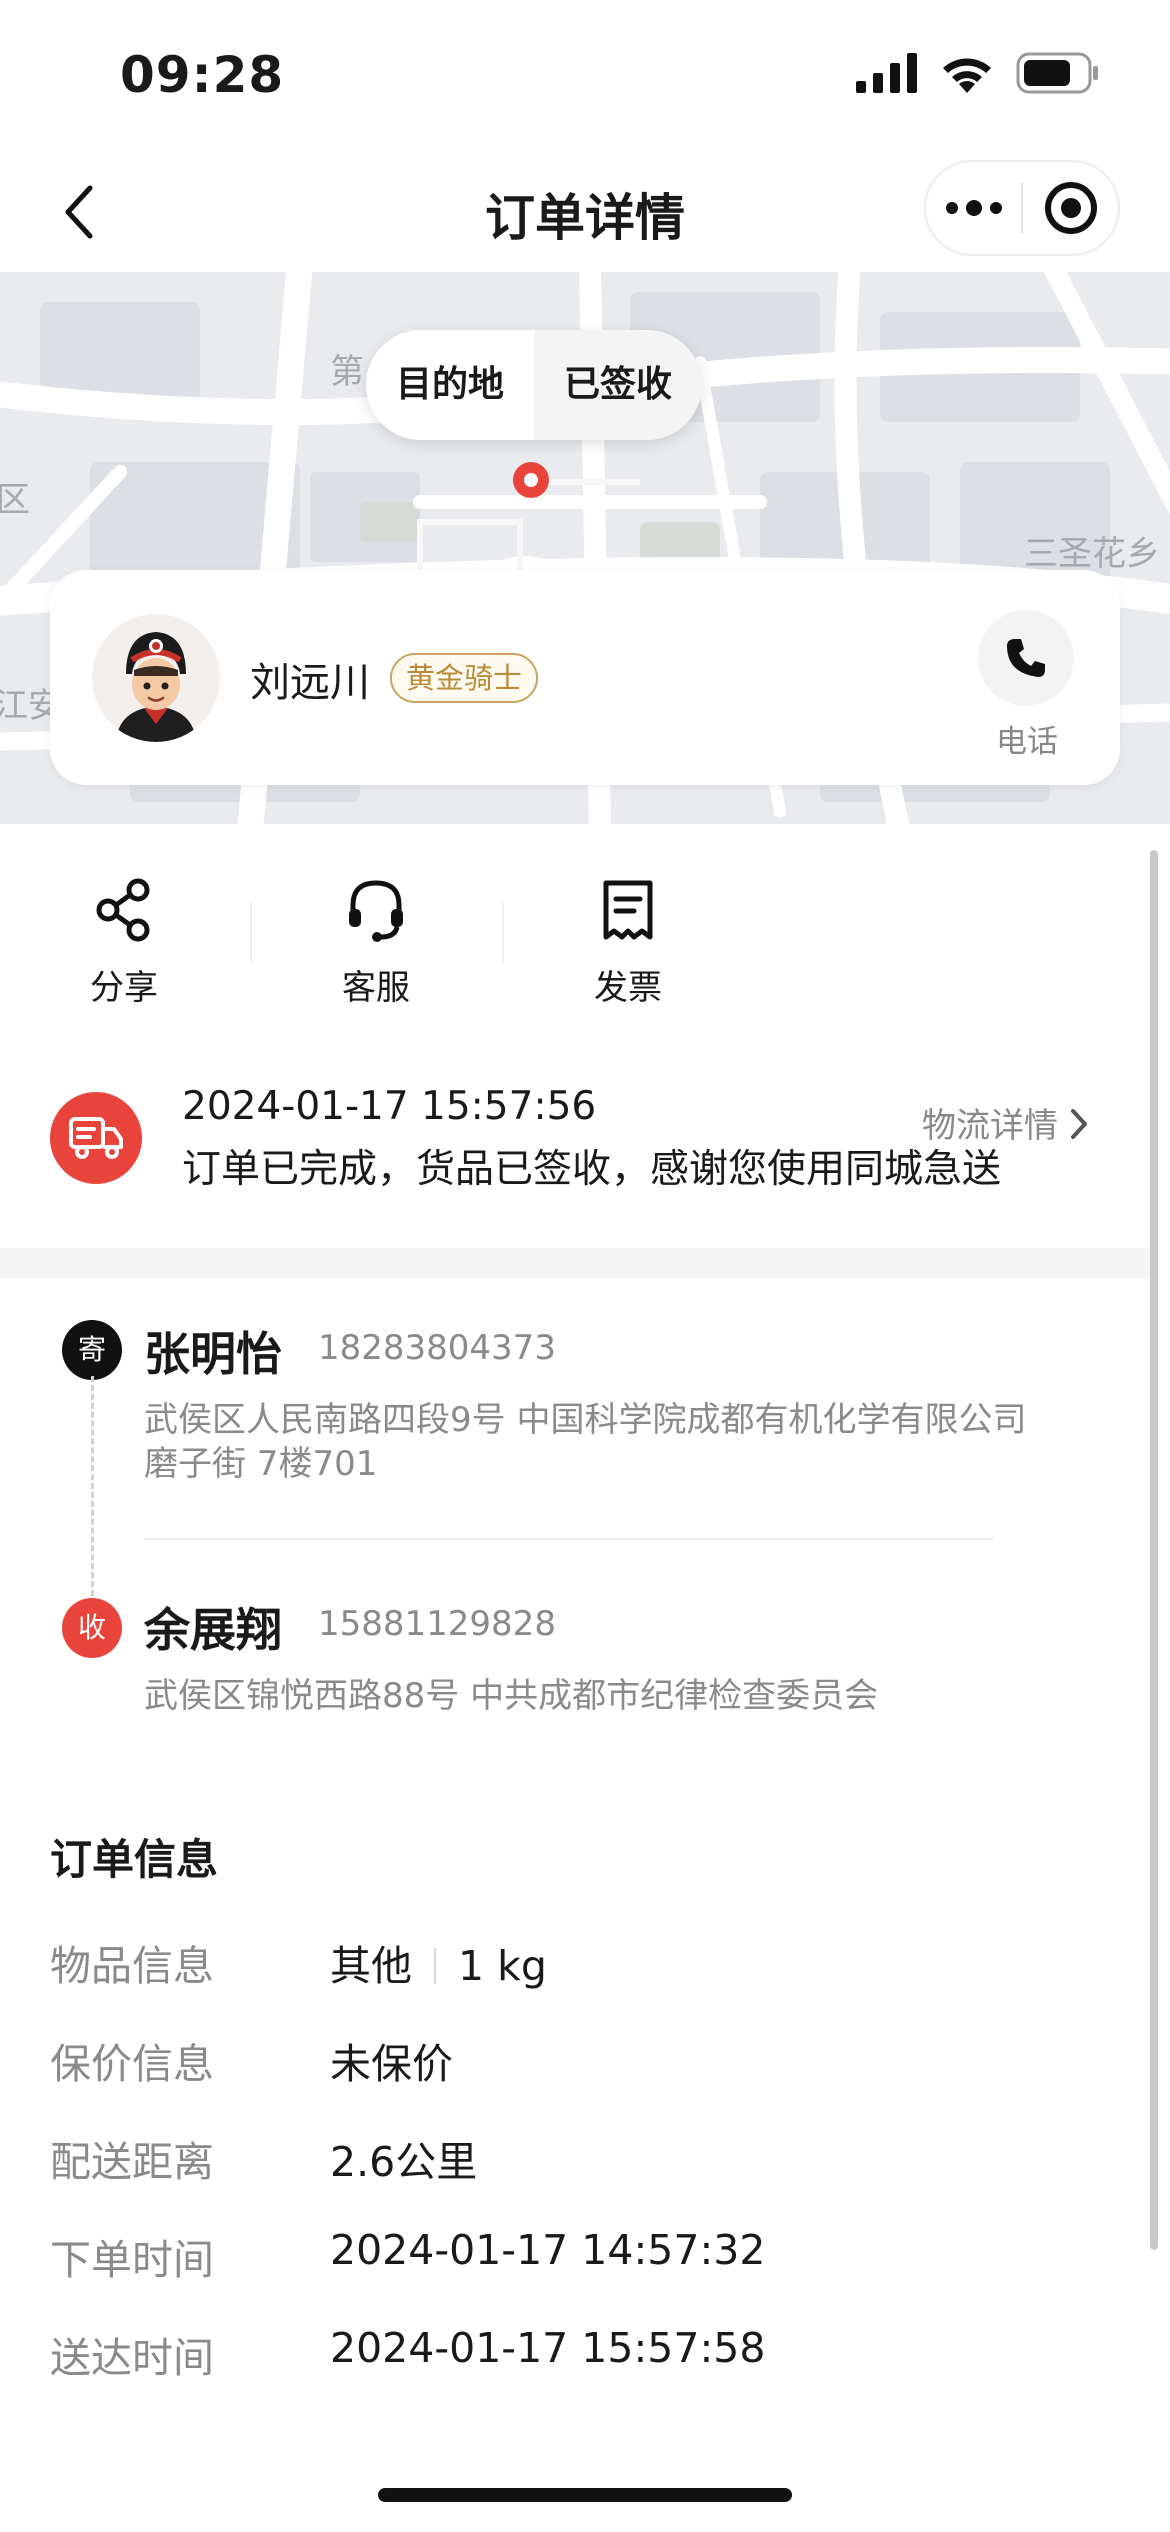 The width and height of the screenshot is (1170, 2532). Describe the element at coordinates (569, 1539) in the screenshot. I see `address-divider` at that location.